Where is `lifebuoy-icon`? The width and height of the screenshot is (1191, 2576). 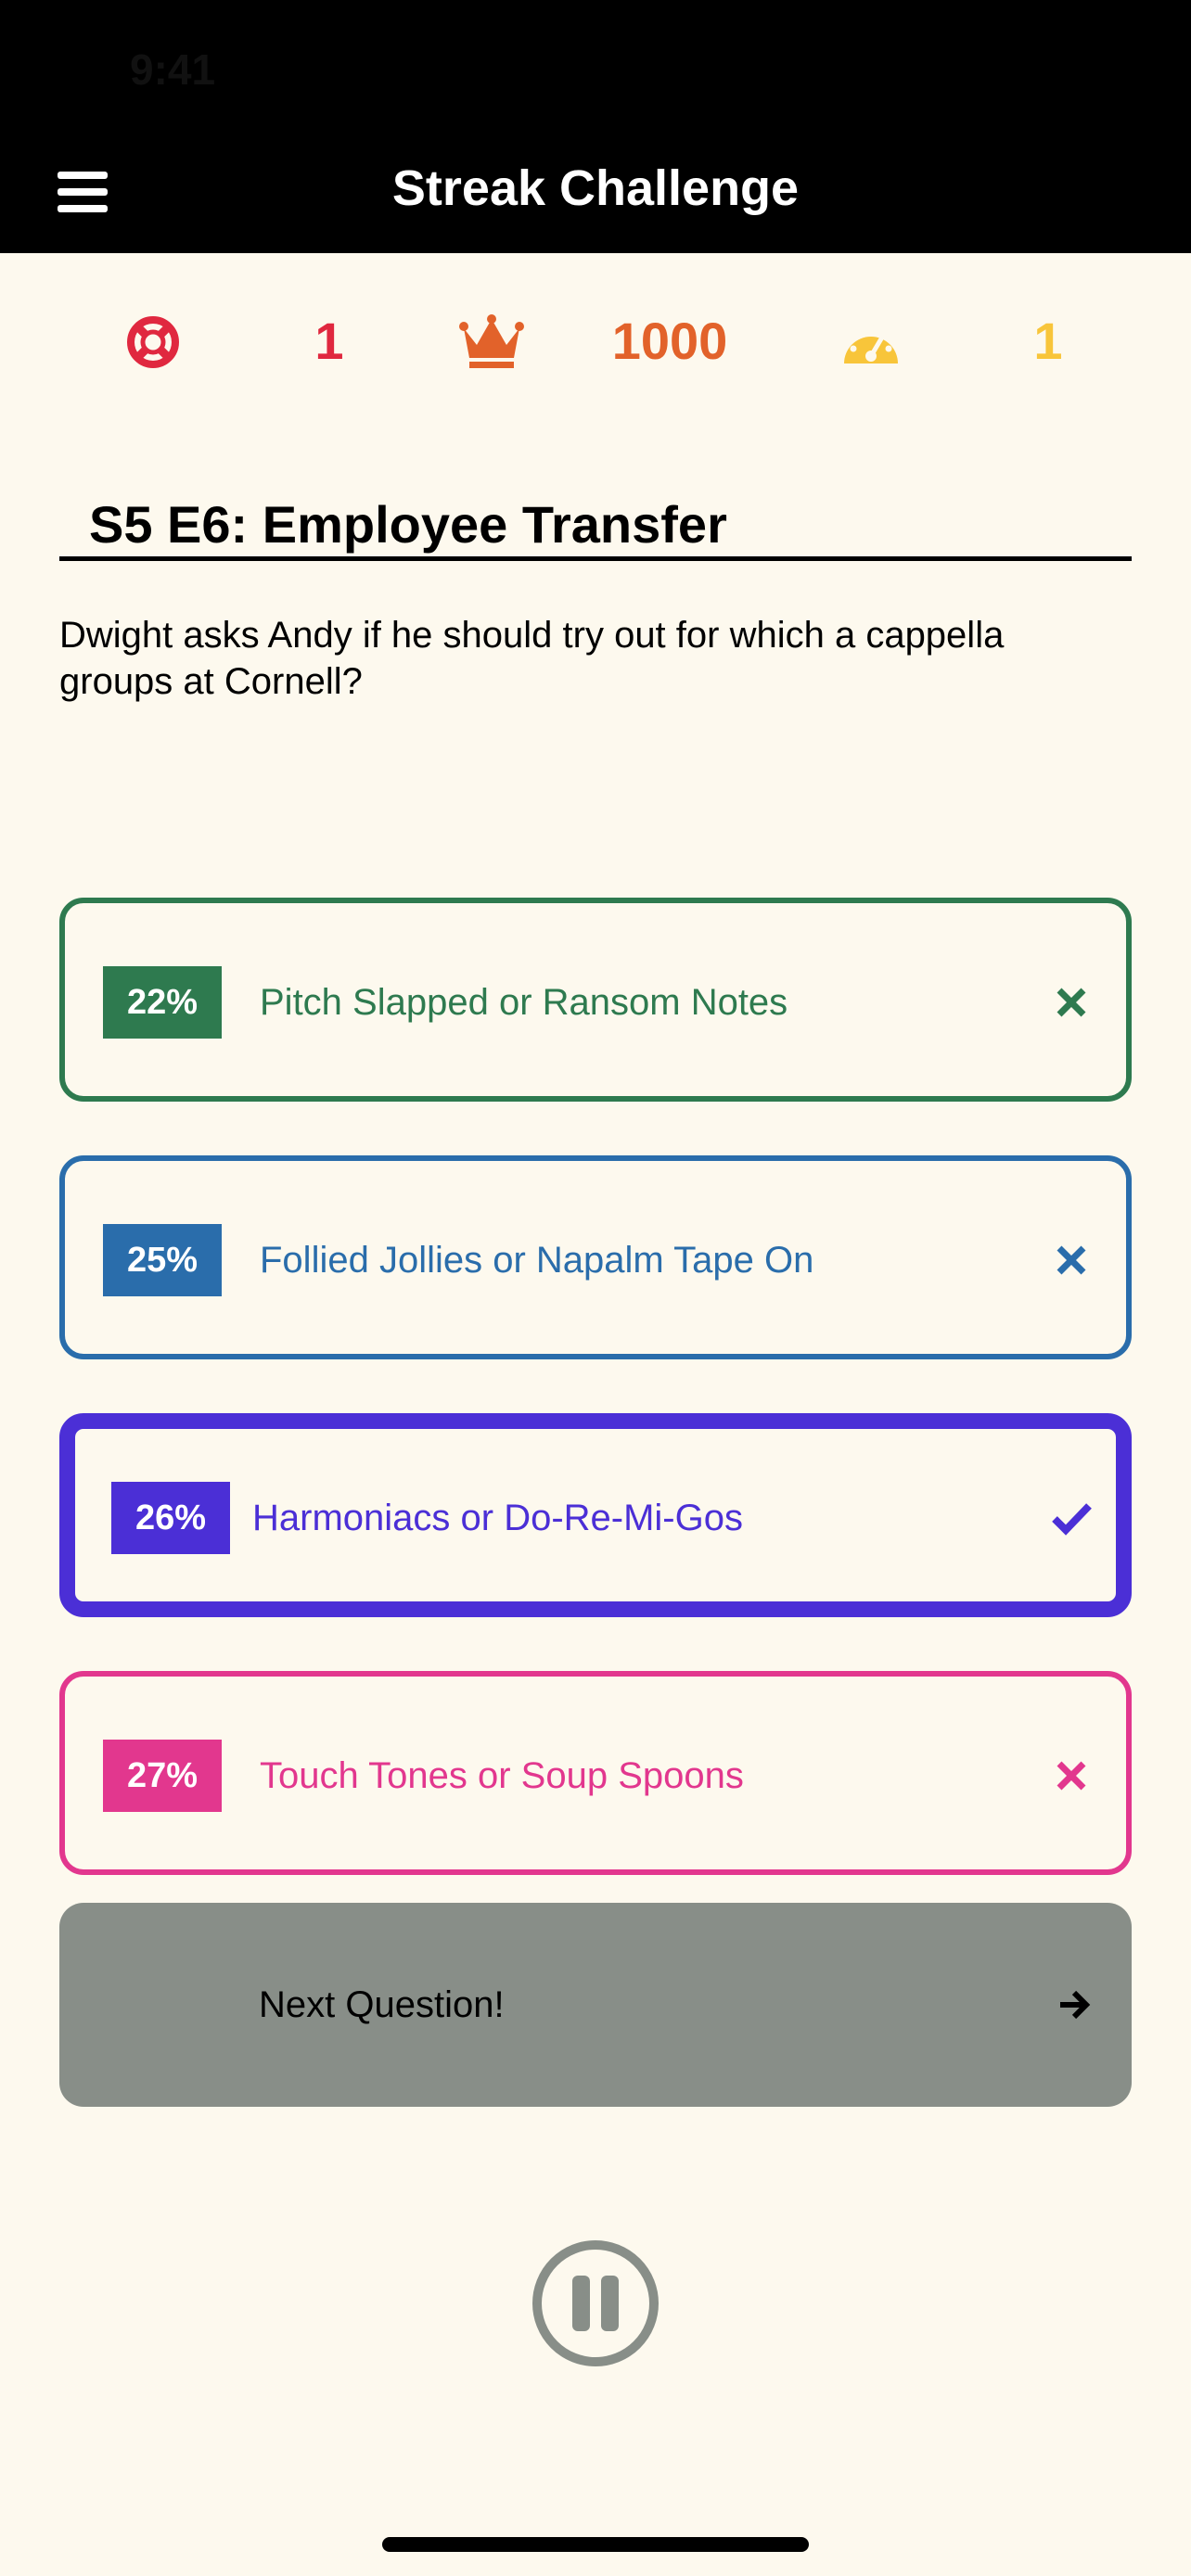 lifebuoy-icon is located at coordinates (153, 342).